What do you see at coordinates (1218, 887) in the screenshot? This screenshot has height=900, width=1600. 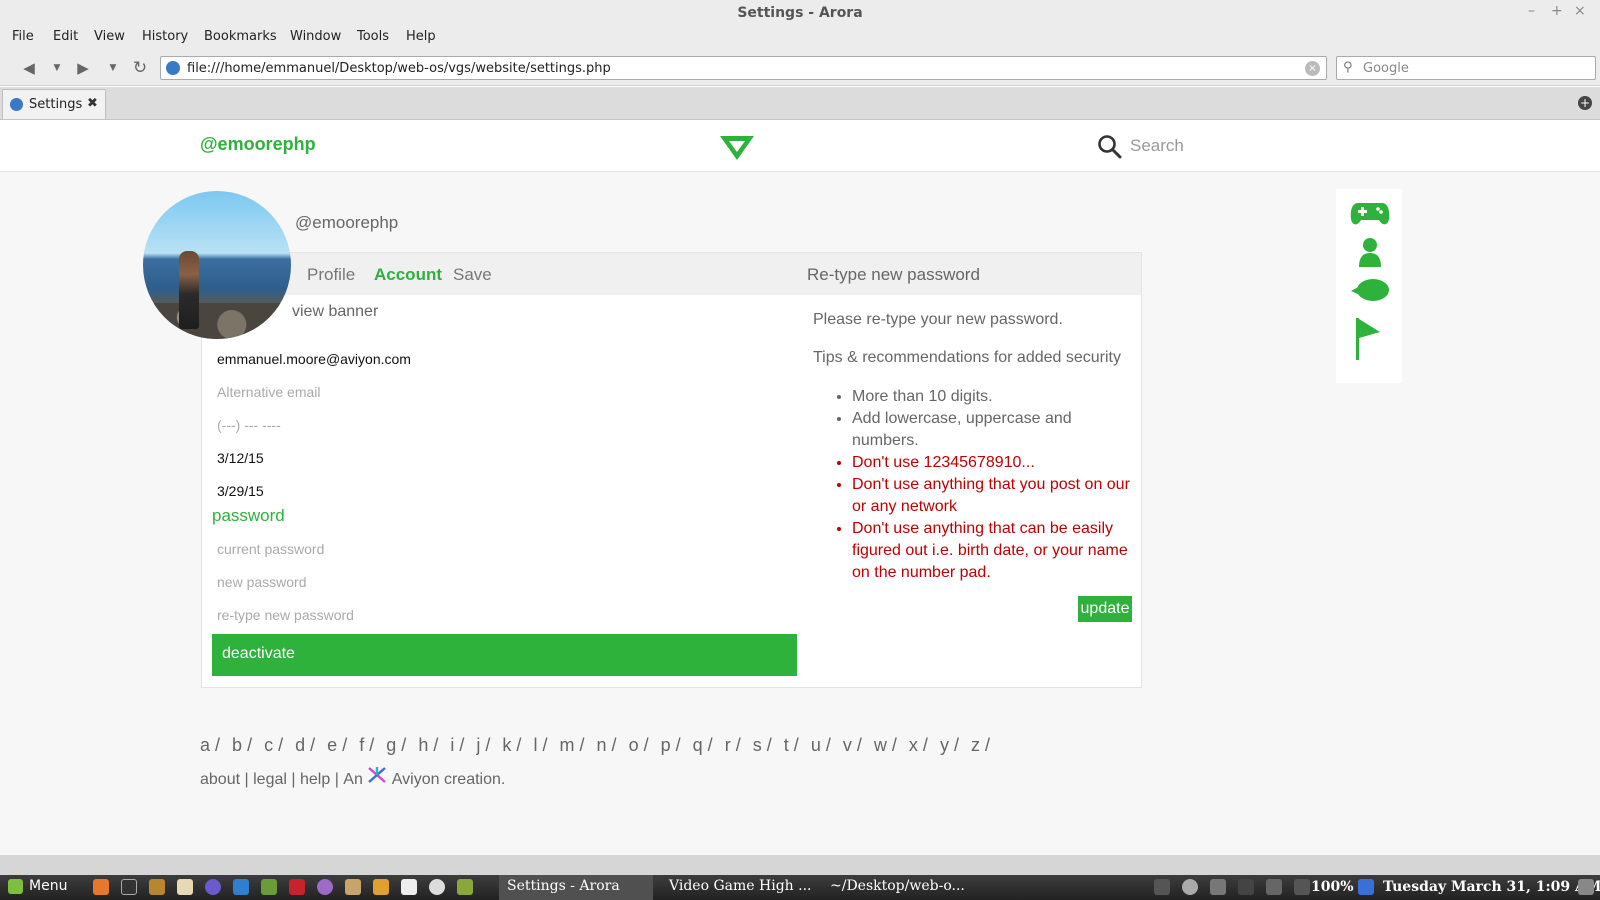 I see `update-manager-icon` at bounding box center [1218, 887].